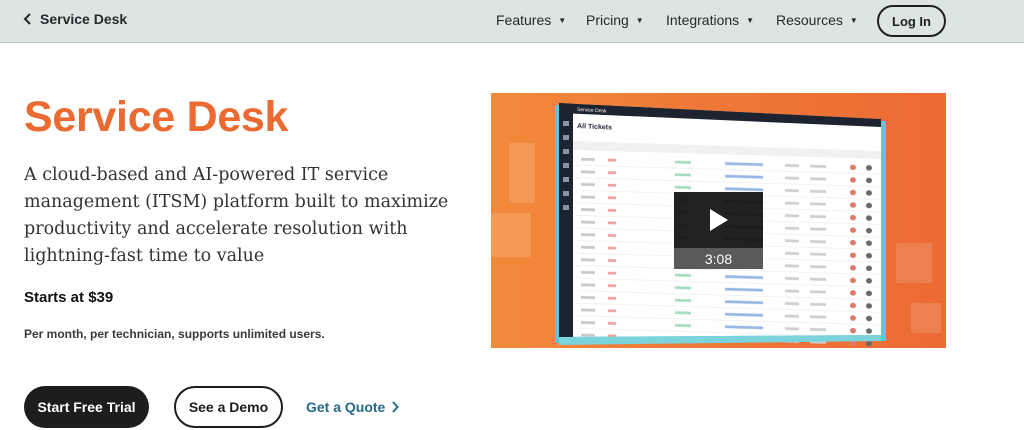 The height and width of the screenshot is (430, 1024). I want to click on nav-integrations: Integrations ▼, so click(710, 20).